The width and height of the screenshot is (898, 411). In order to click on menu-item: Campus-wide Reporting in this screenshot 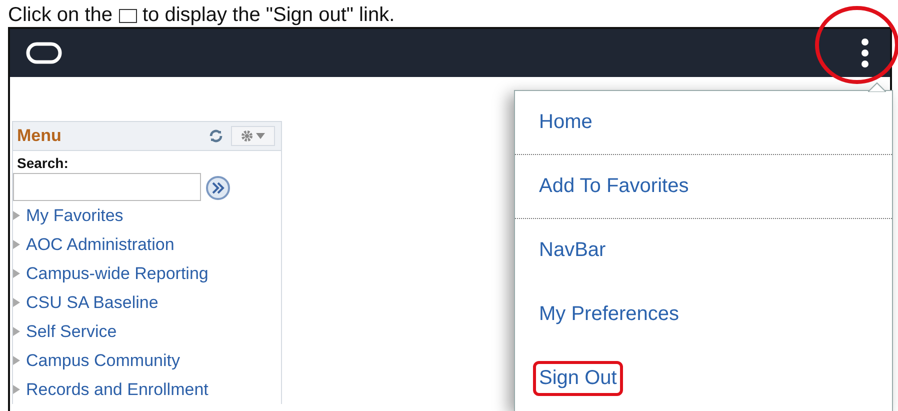, I will do `click(117, 274)`.